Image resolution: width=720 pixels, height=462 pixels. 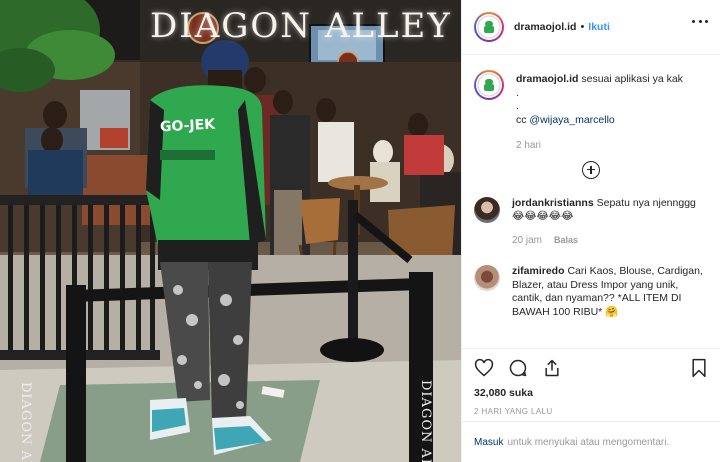 I want to click on more-options-icon, so click(x=700, y=22).